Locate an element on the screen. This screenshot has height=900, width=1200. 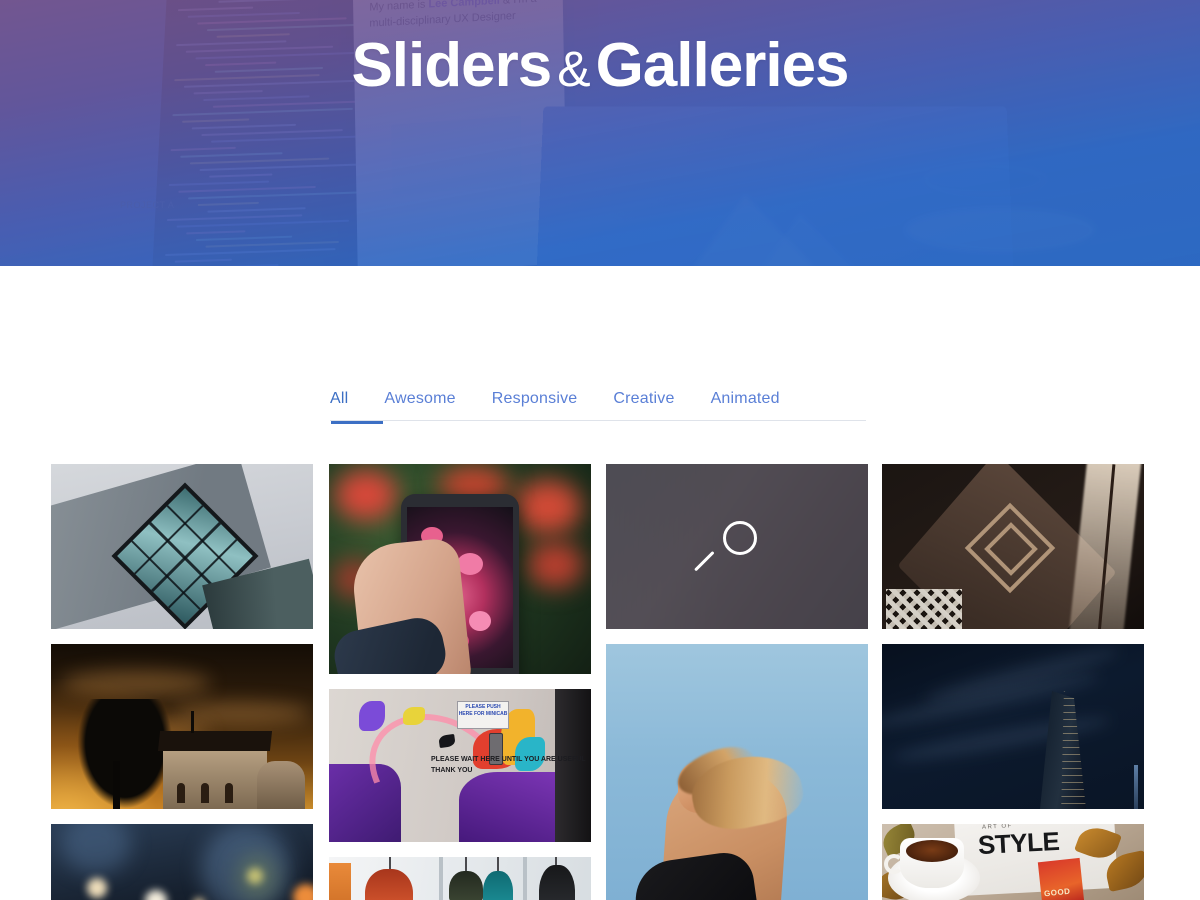
photo-woman-portrait-blue-sky is located at coordinates (737, 772).